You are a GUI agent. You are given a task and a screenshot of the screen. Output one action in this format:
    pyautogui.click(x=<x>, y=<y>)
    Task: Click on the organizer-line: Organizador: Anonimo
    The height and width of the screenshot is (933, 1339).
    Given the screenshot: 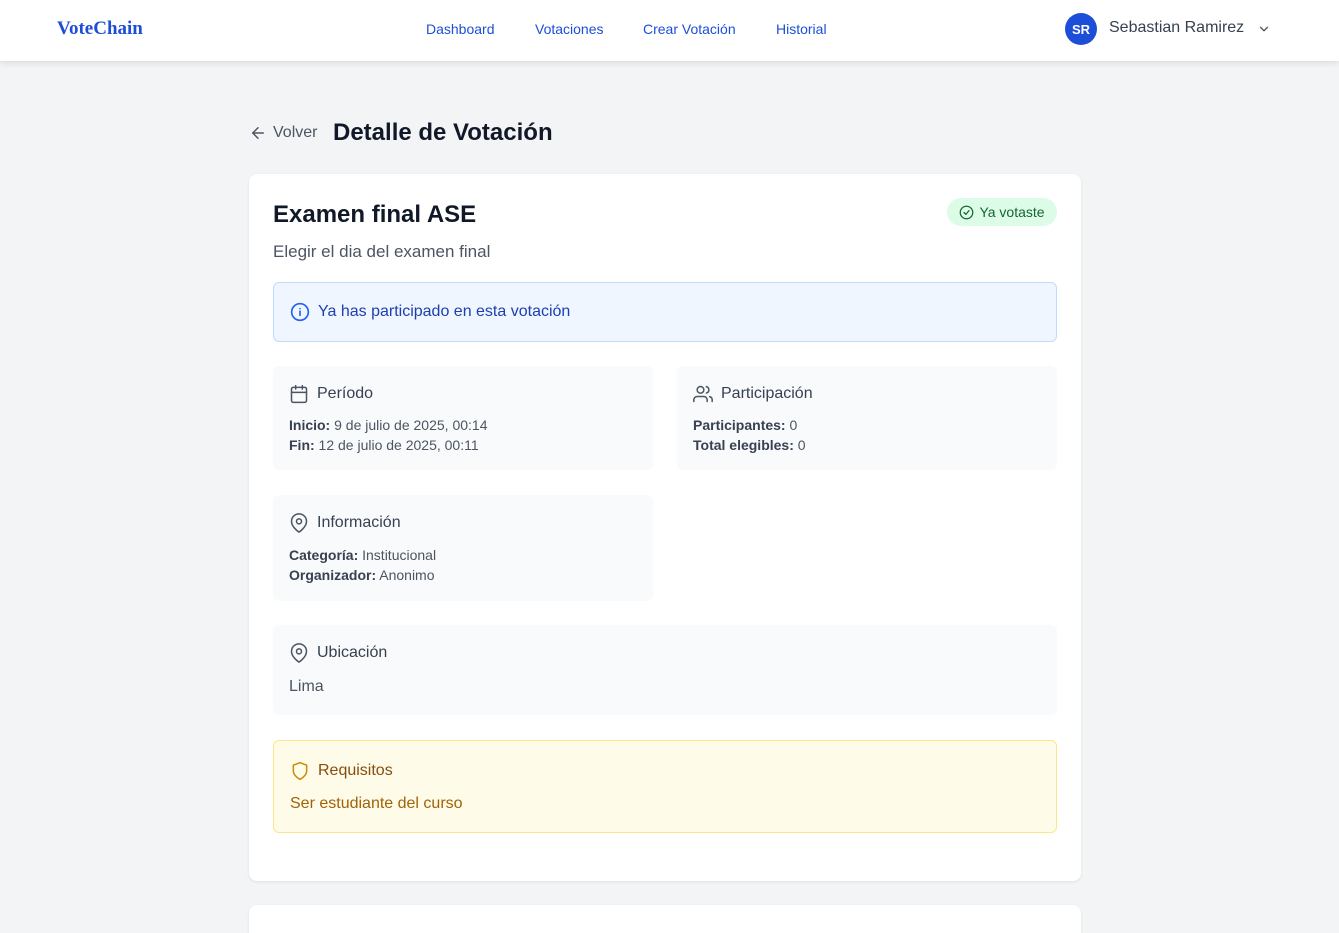 What is the action you would take?
    pyautogui.click(x=362, y=575)
    